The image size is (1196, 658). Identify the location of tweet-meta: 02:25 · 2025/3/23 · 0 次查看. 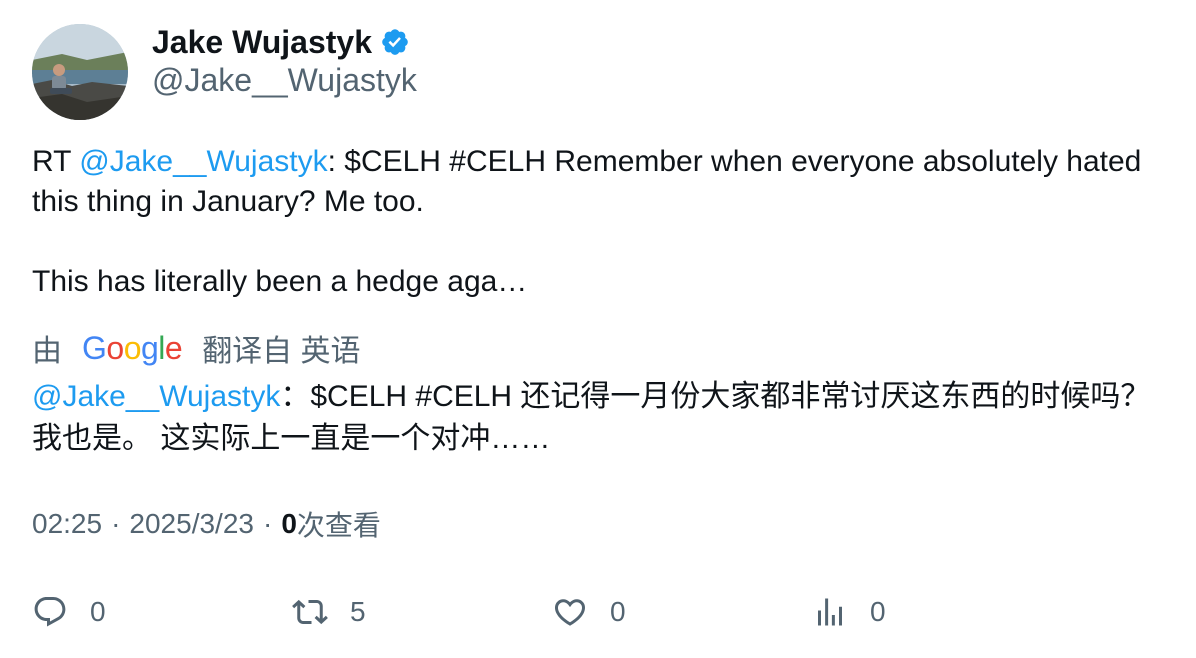
(206, 524).